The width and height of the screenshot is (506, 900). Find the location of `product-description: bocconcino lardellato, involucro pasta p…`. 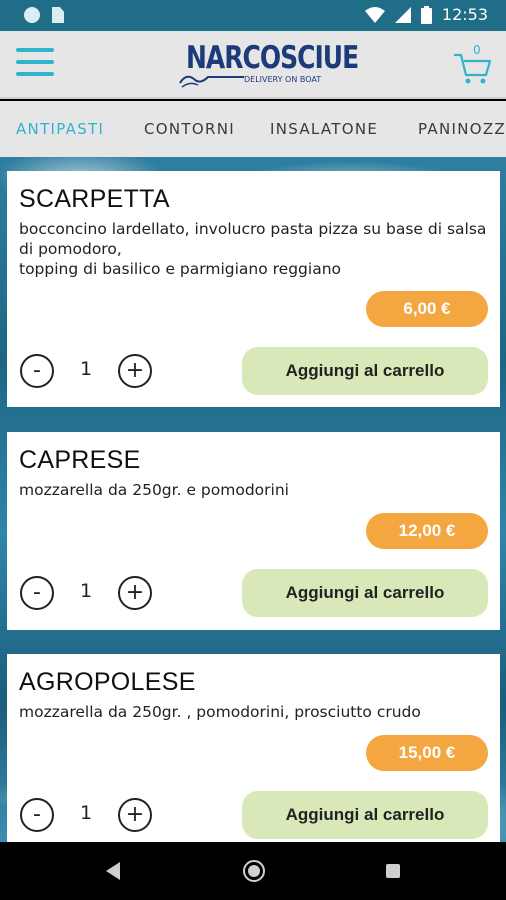

product-description: bocconcino lardellato, involucro pasta p… is located at coordinates (253, 249).